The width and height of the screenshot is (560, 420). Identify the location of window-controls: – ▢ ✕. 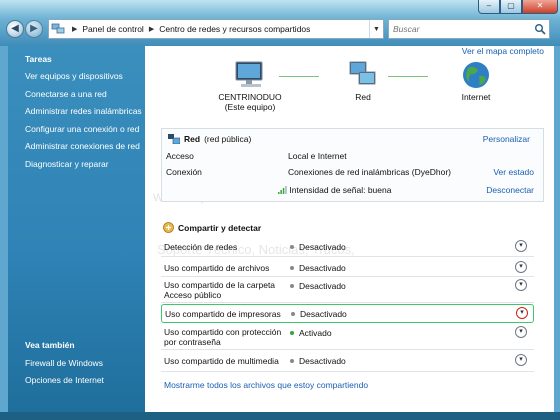
(518, 7).